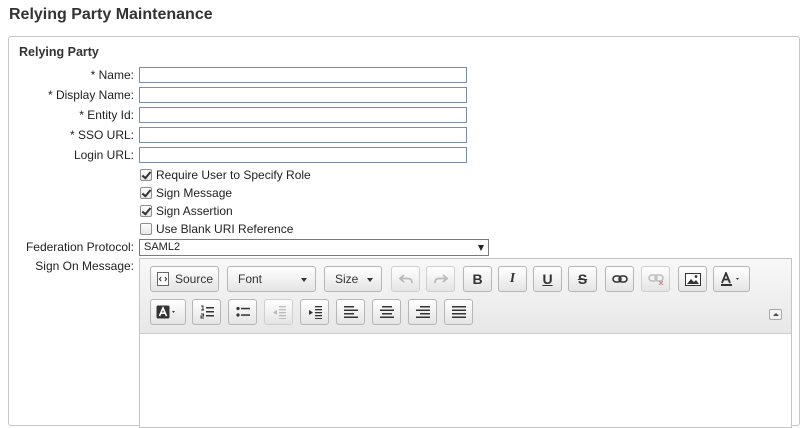  I want to click on sso-url-label: * SSO URL:, so click(101, 135).